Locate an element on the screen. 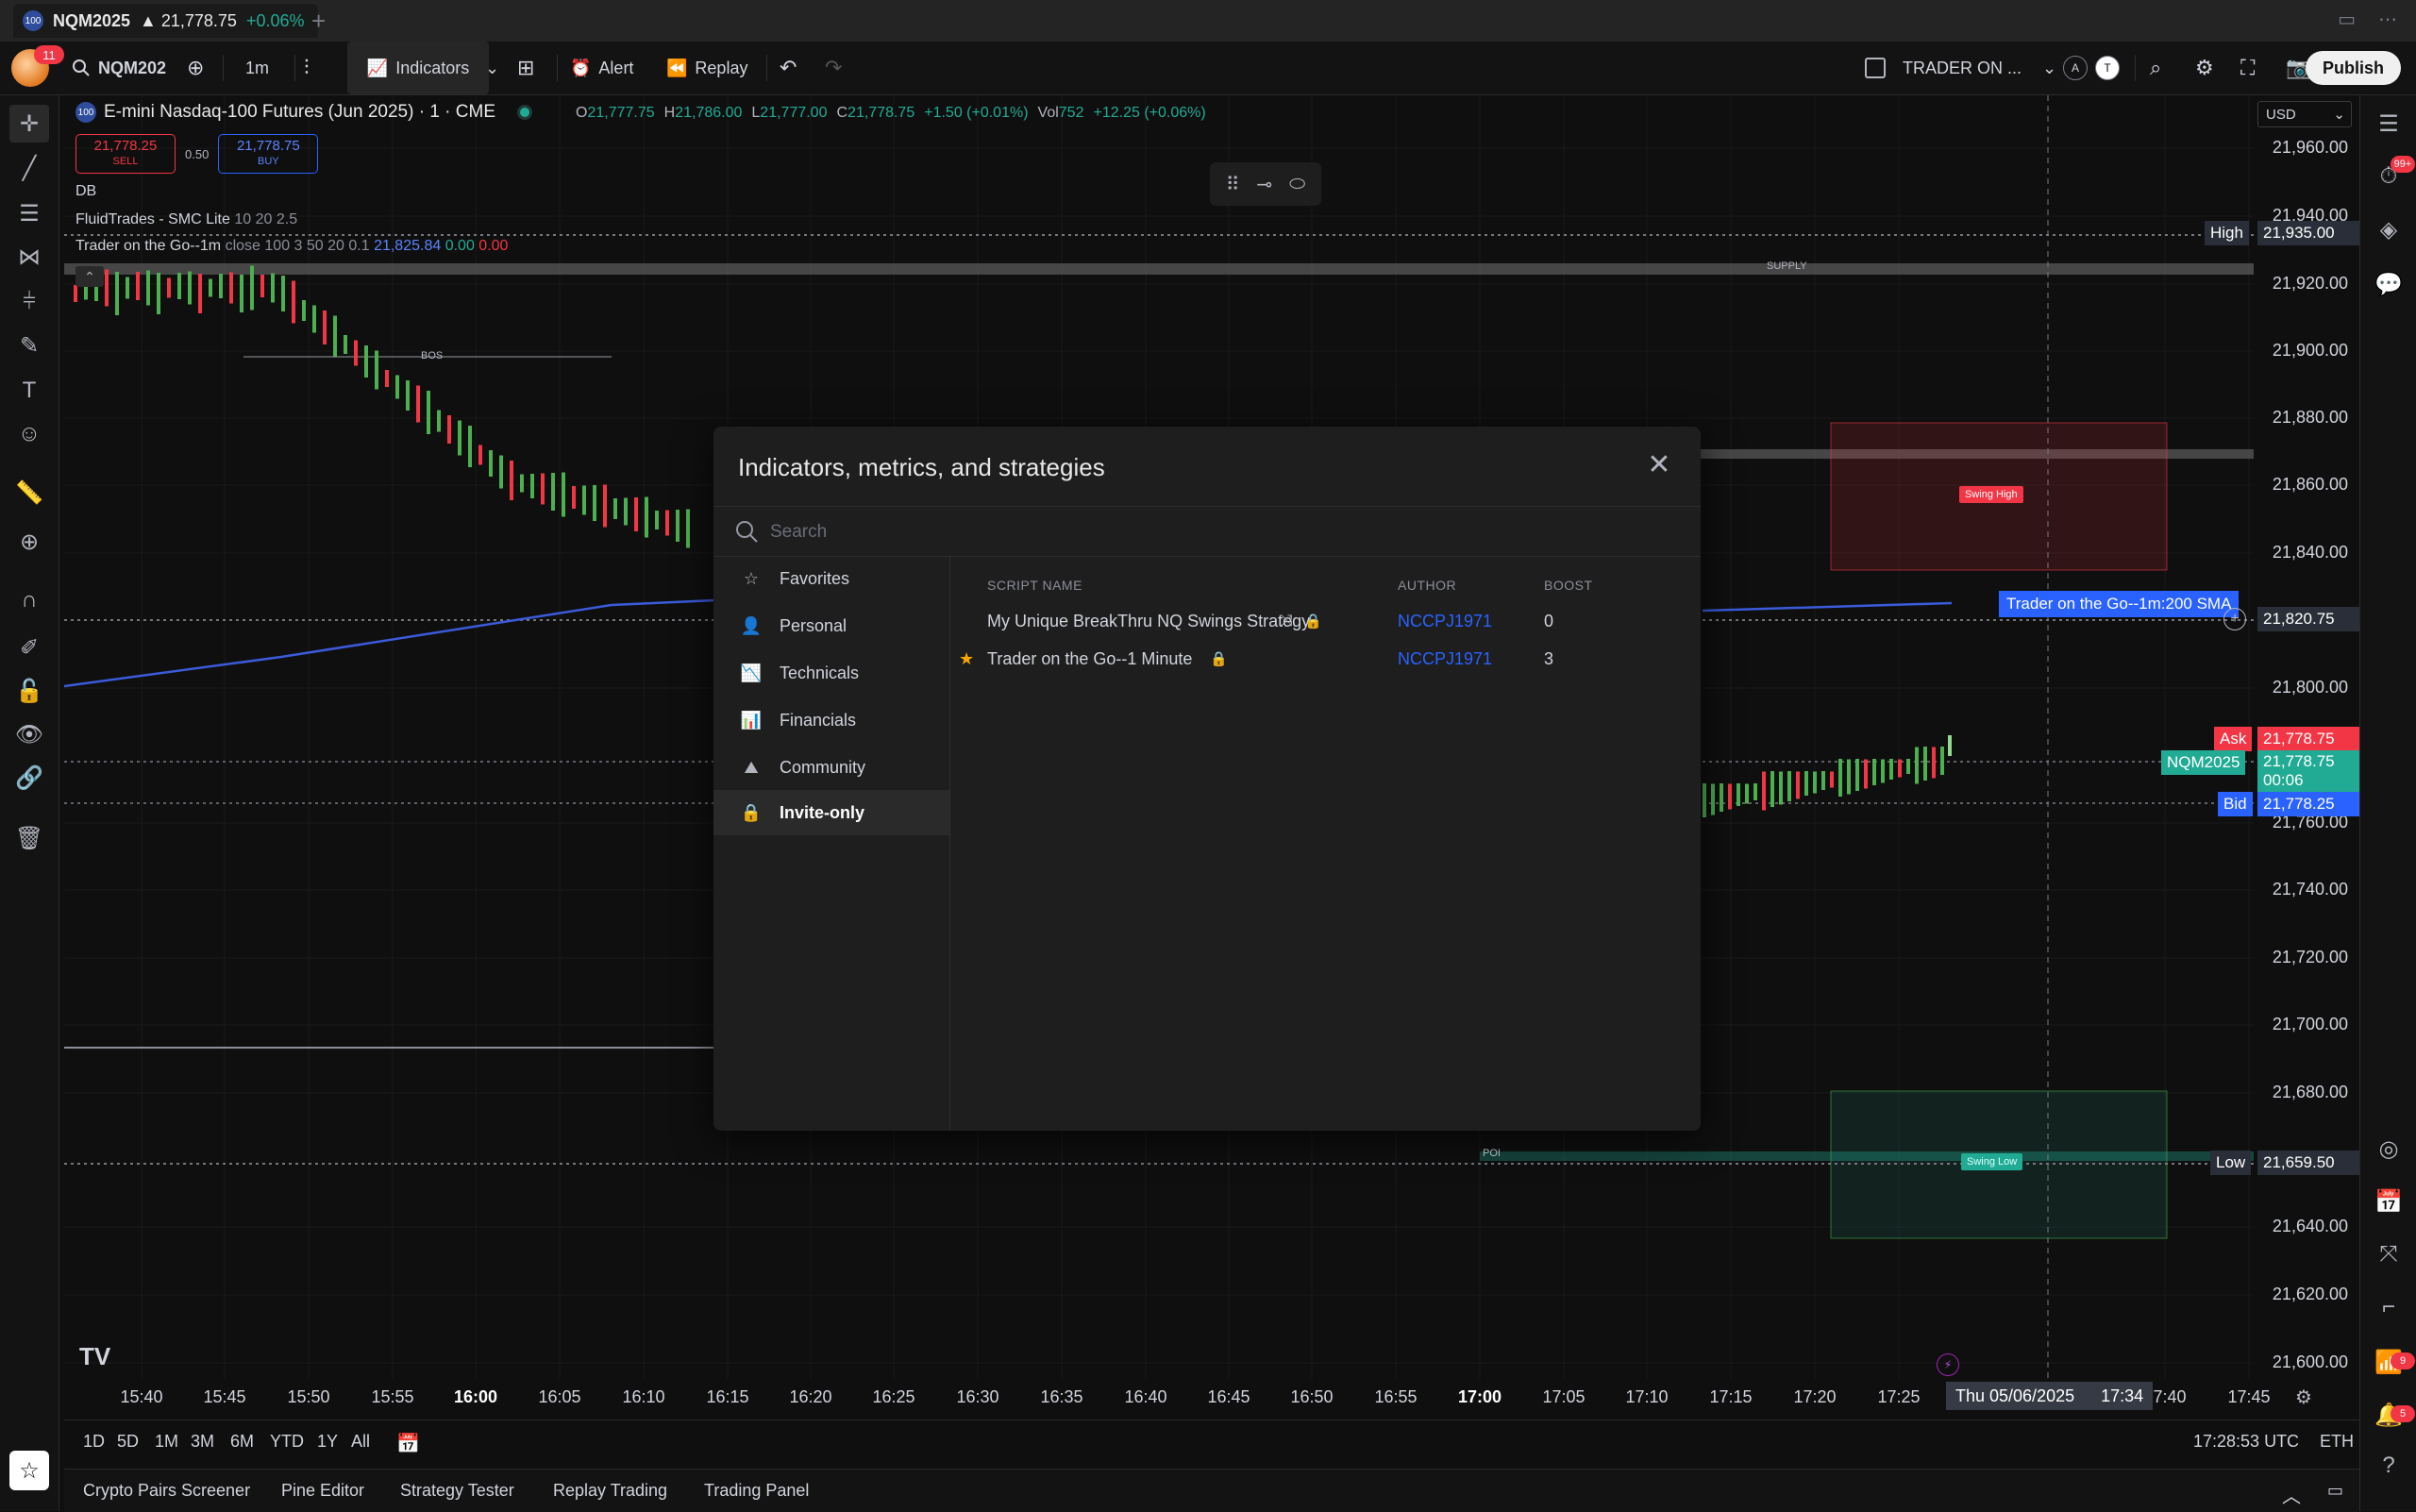  utc-clock: 17:28:53 UTC is located at coordinates (2246, 1442).